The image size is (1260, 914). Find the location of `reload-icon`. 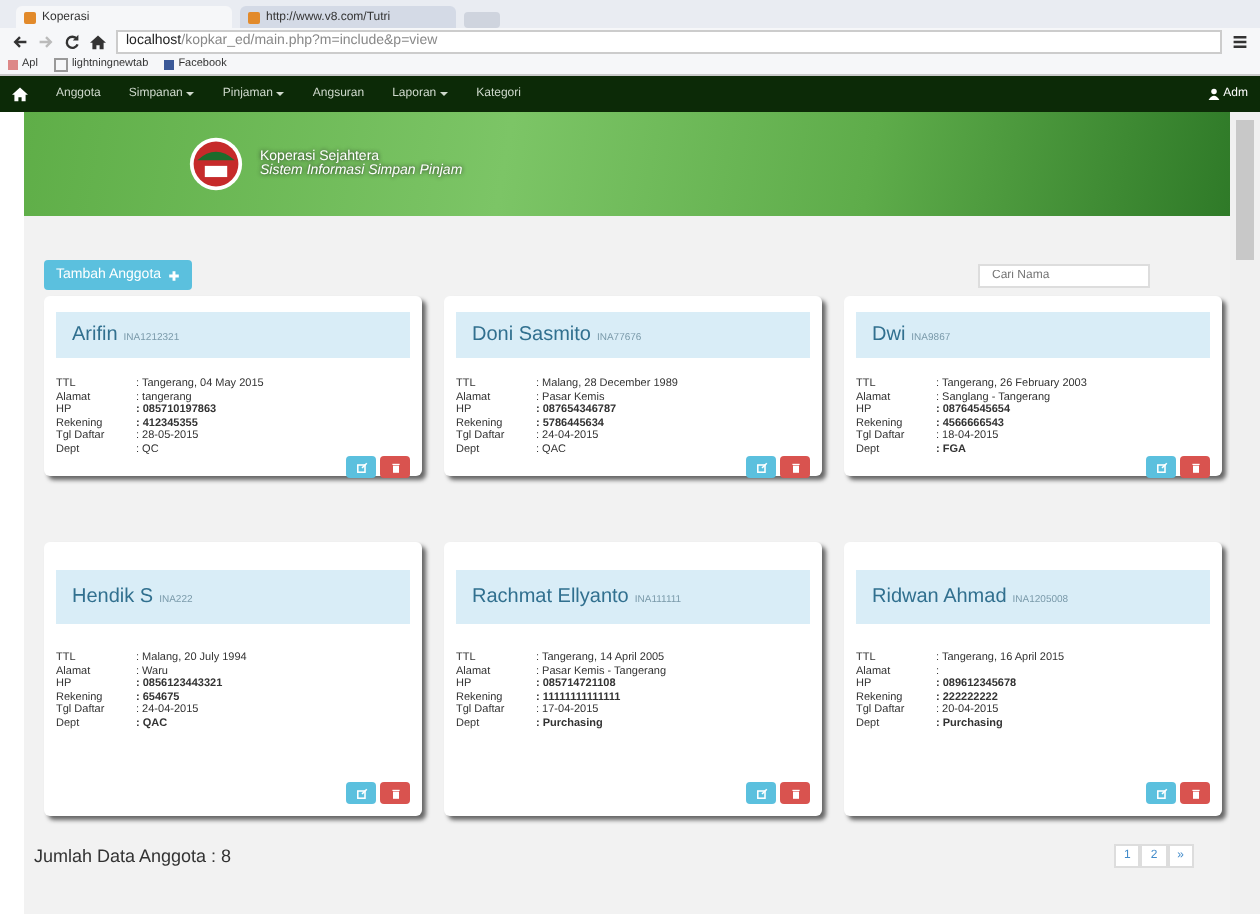

reload-icon is located at coordinates (72, 41).